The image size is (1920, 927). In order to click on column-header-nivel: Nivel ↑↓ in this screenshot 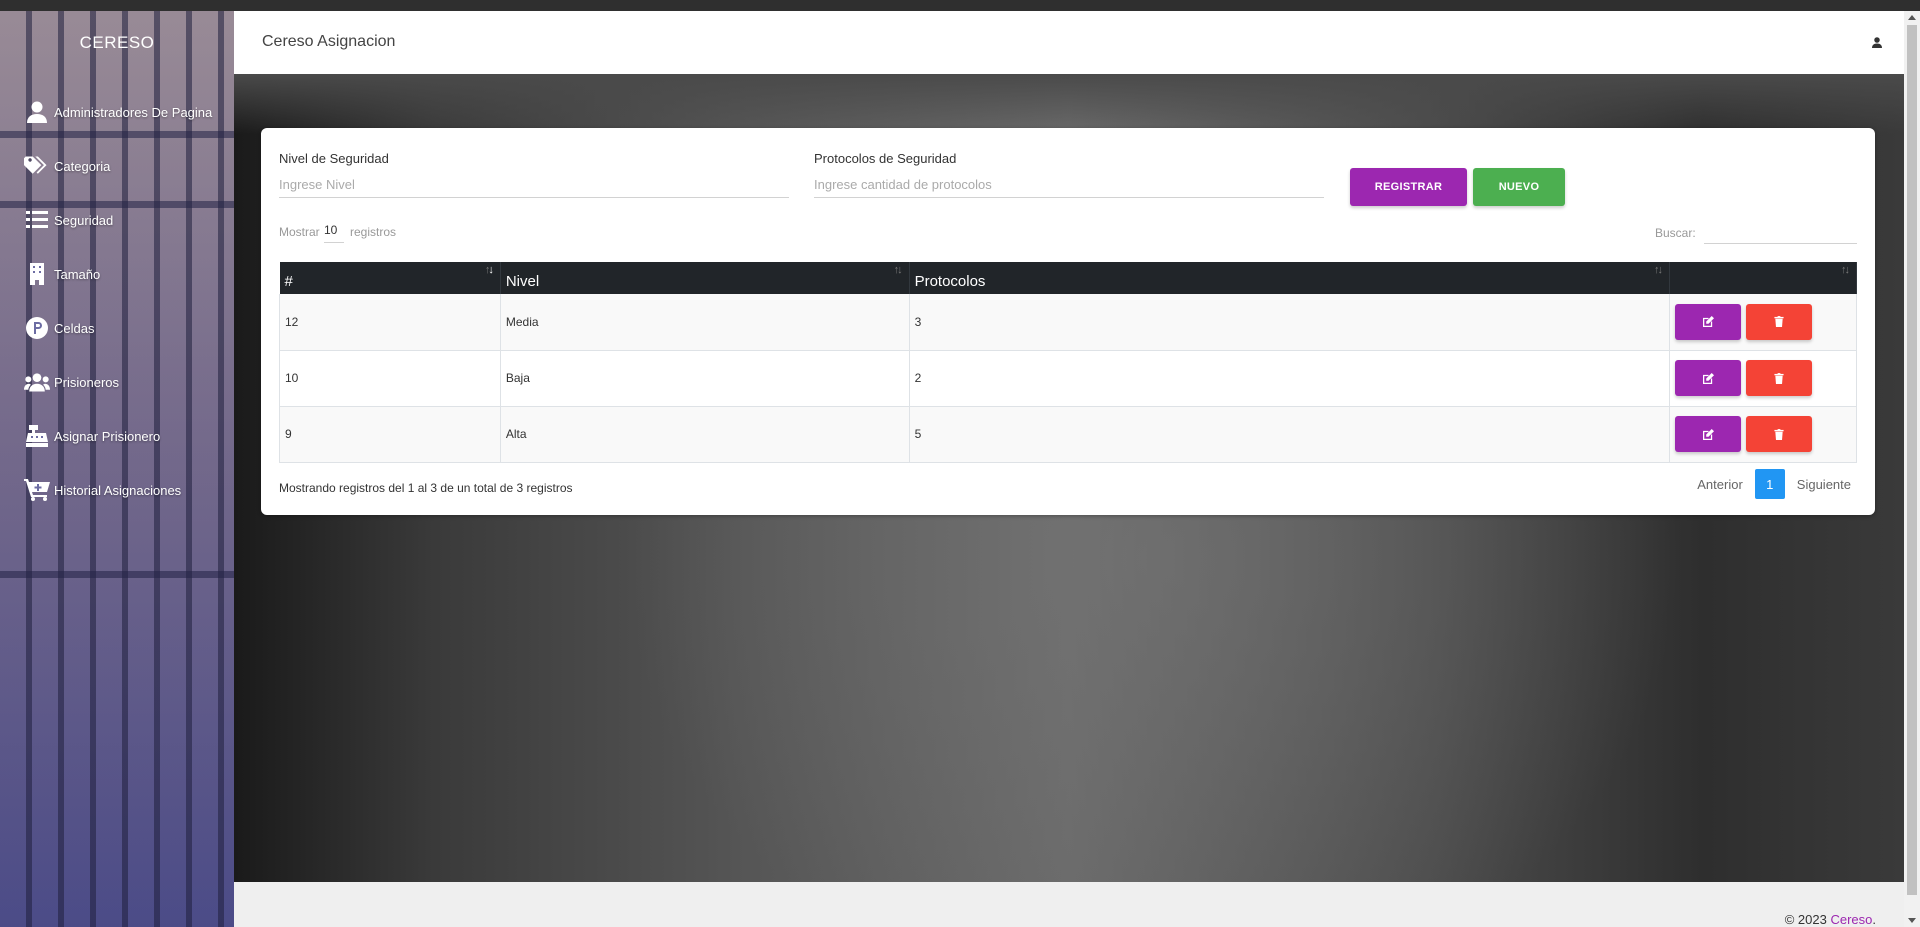, I will do `click(705, 278)`.